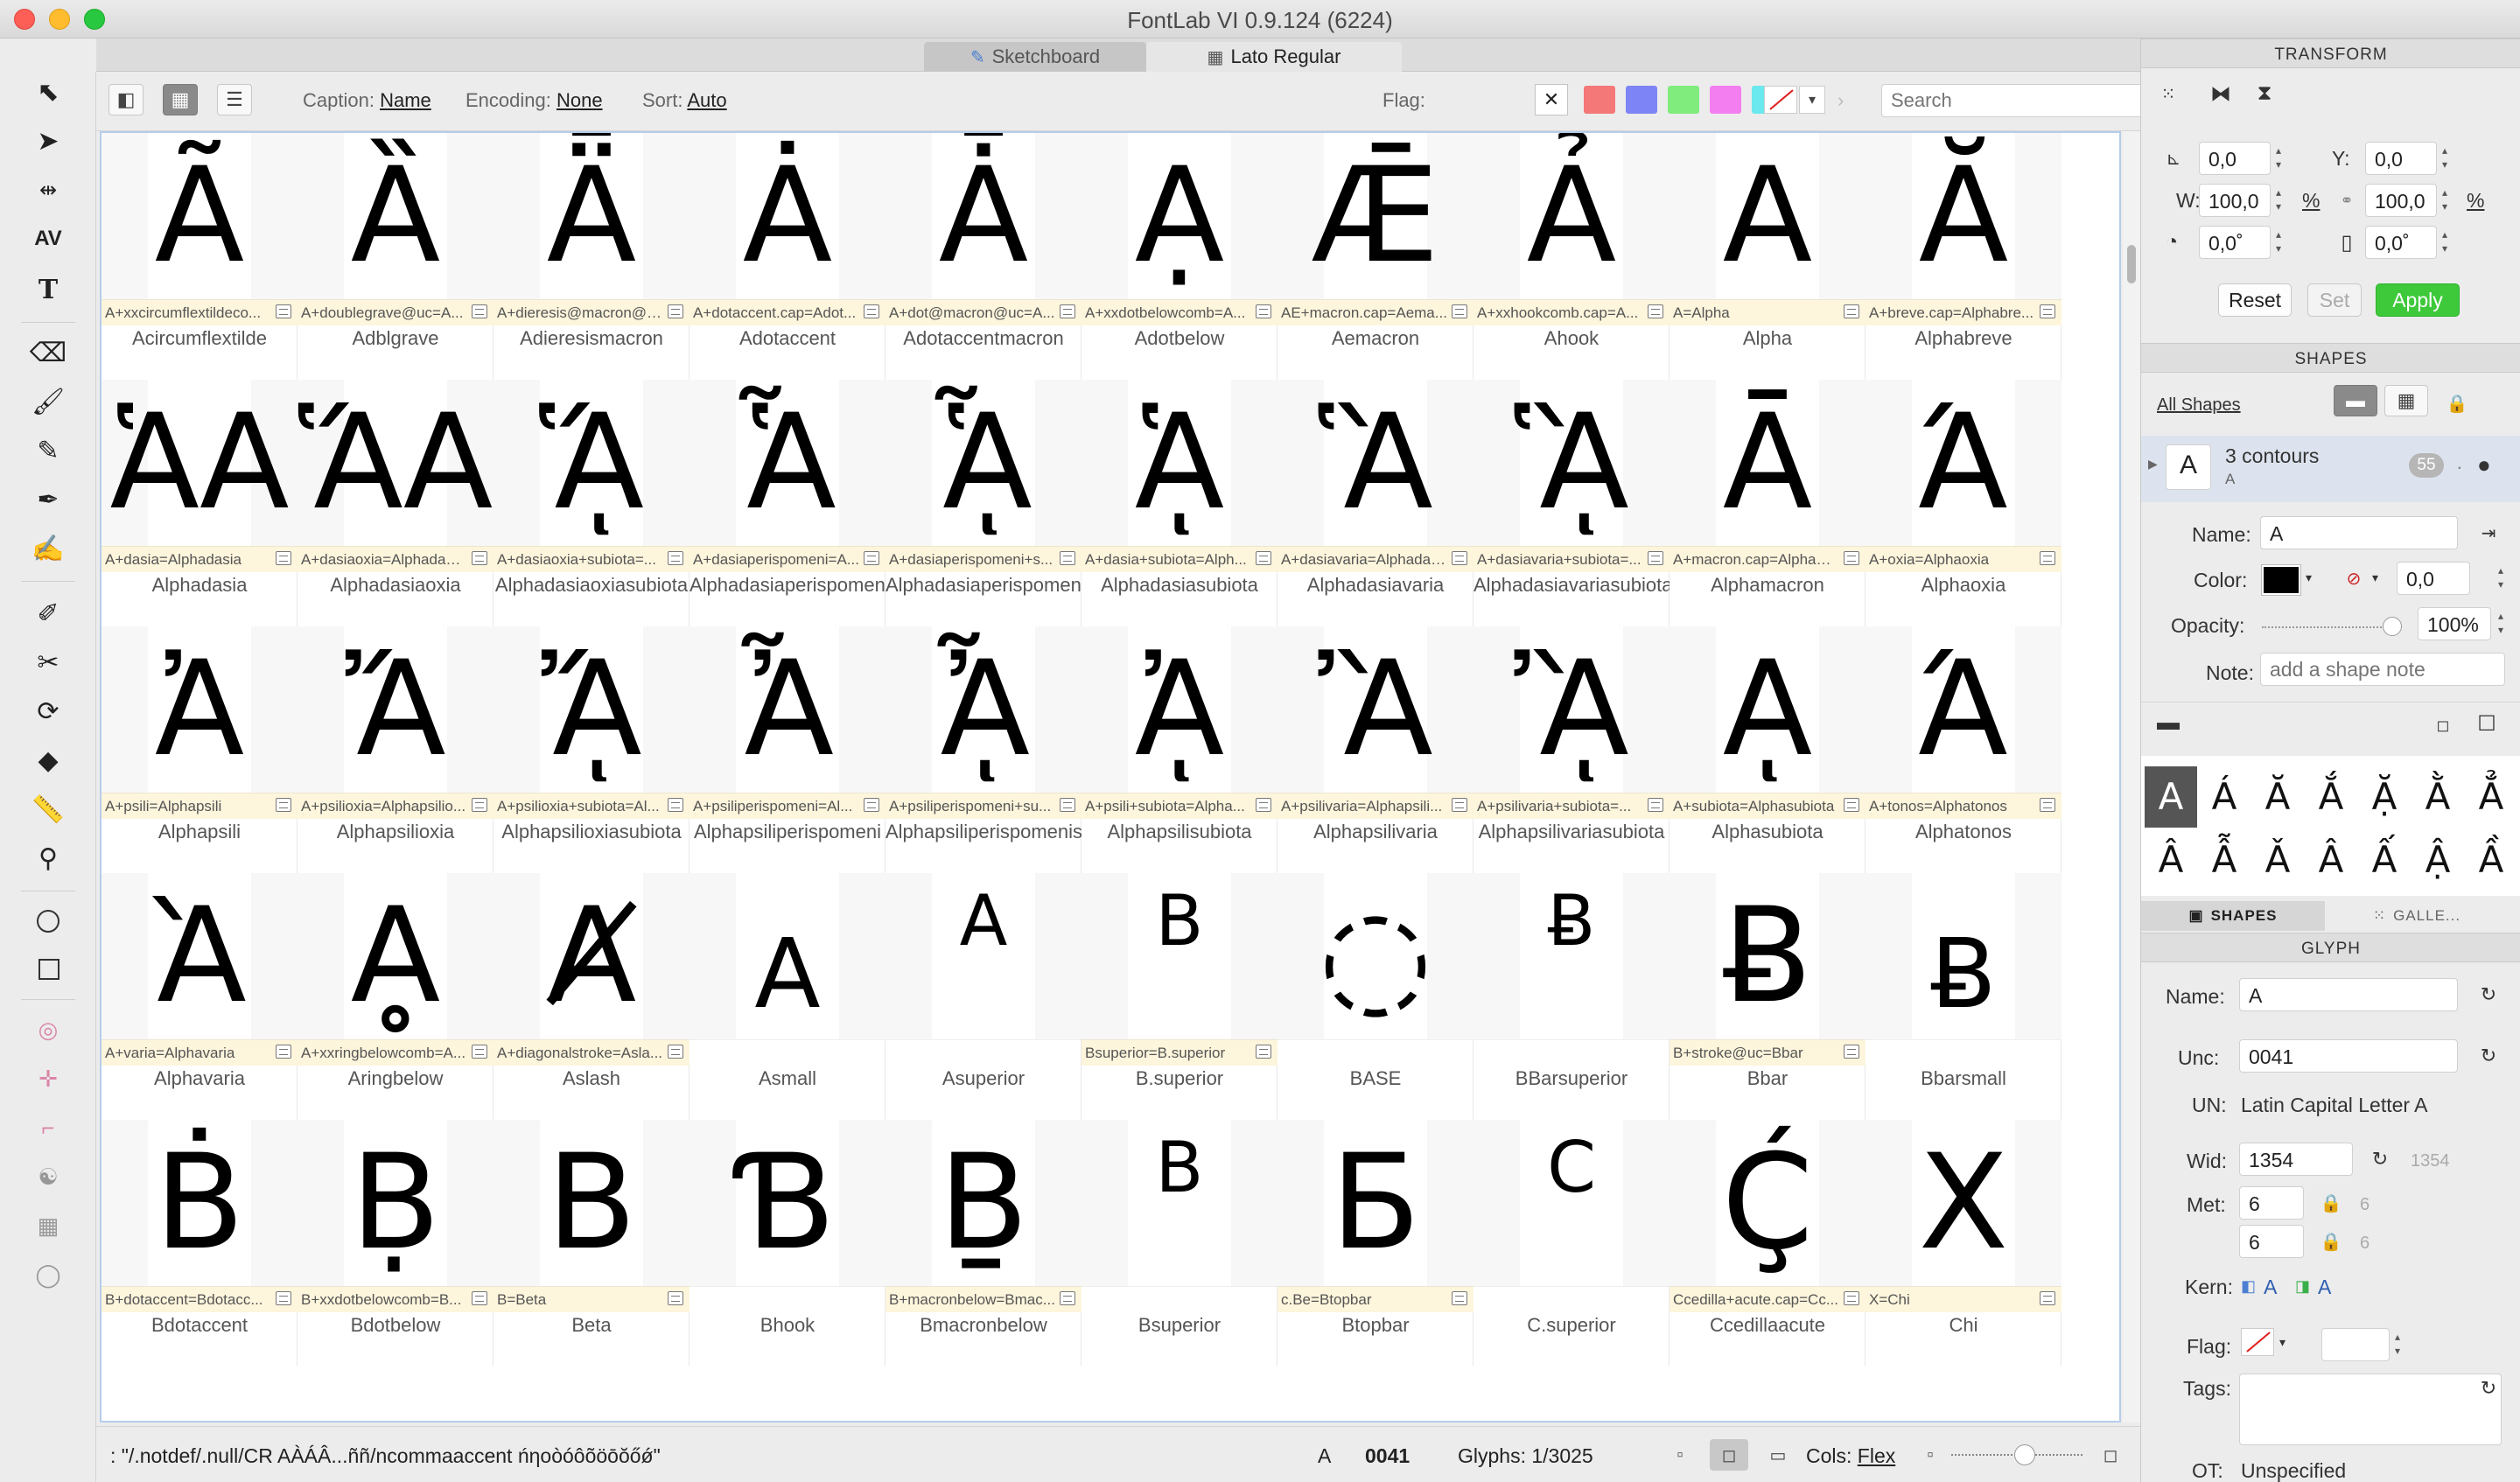 Image resolution: width=2520 pixels, height=1482 pixels. I want to click on glyph-cell: A Asmall, so click(788, 996).